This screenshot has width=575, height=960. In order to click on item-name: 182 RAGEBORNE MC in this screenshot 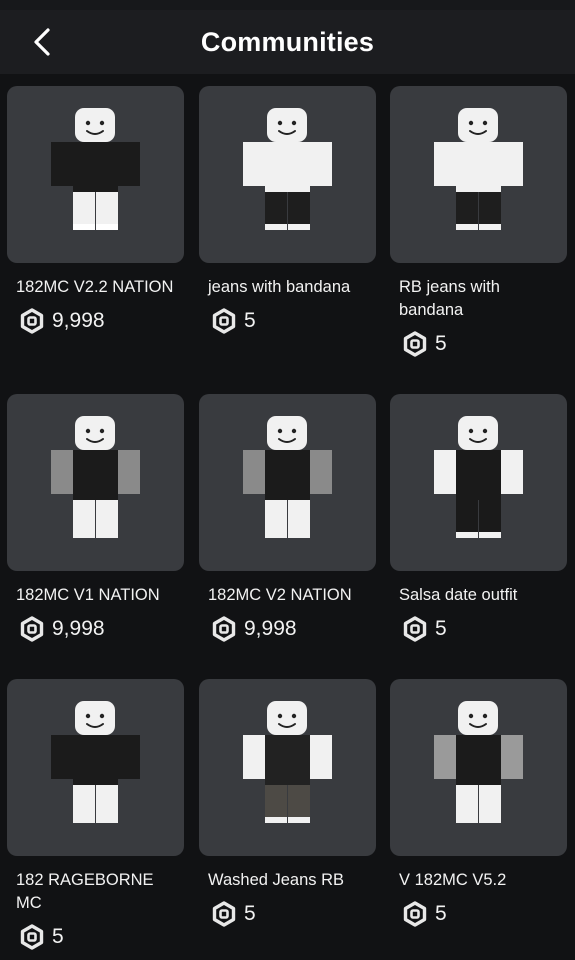, I will do `click(85, 891)`.